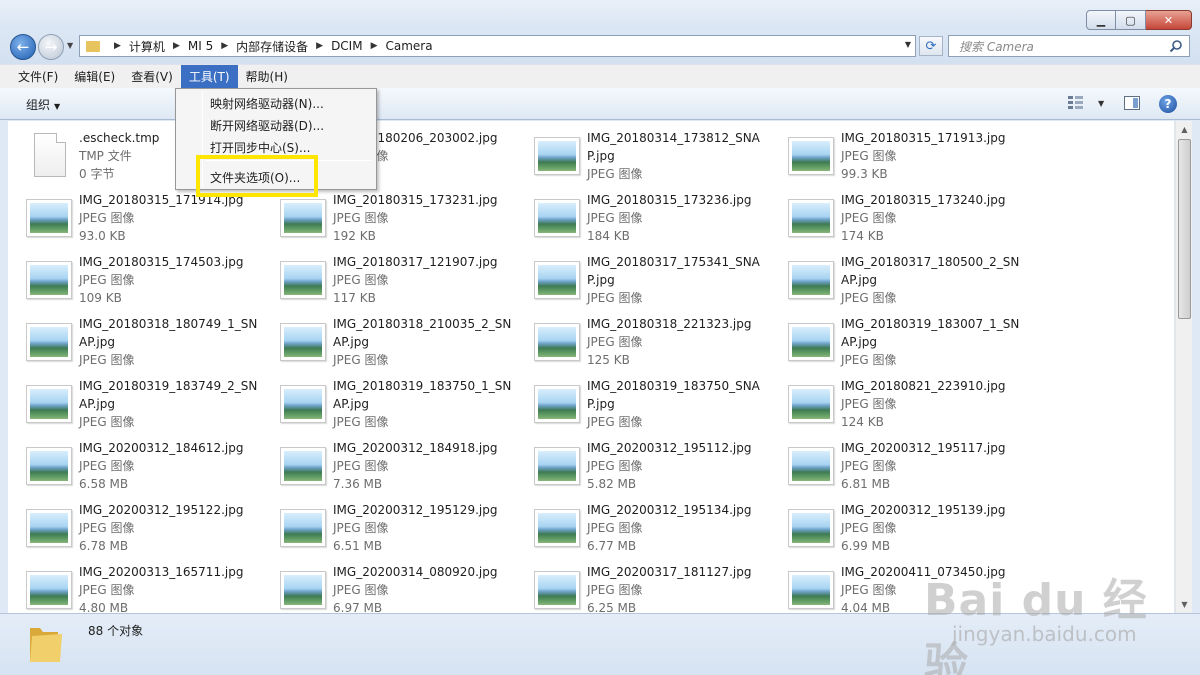 Image resolution: width=1200 pixels, height=675 pixels. I want to click on forward-button: →, so click(51, 47).